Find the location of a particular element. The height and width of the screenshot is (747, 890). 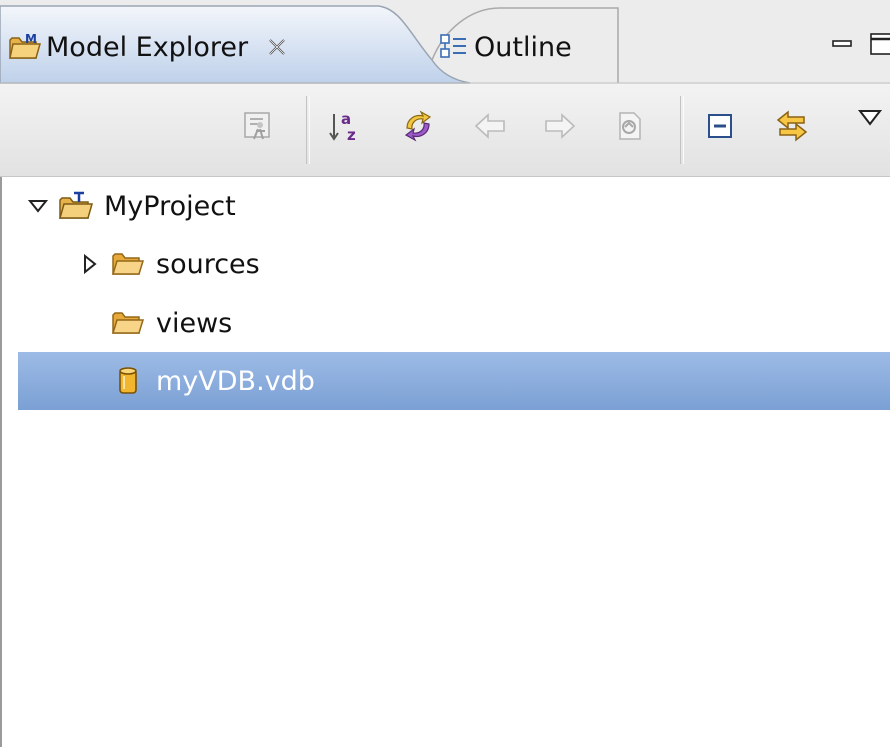

home-icon is located at coordinates (630, 128).